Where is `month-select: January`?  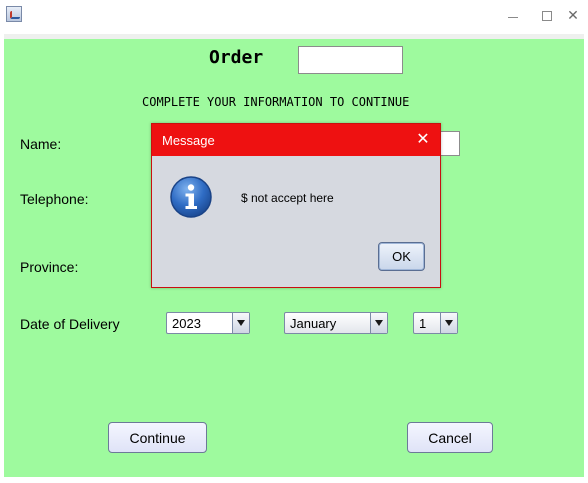
month-select: January is located at coordinates (336, 323).